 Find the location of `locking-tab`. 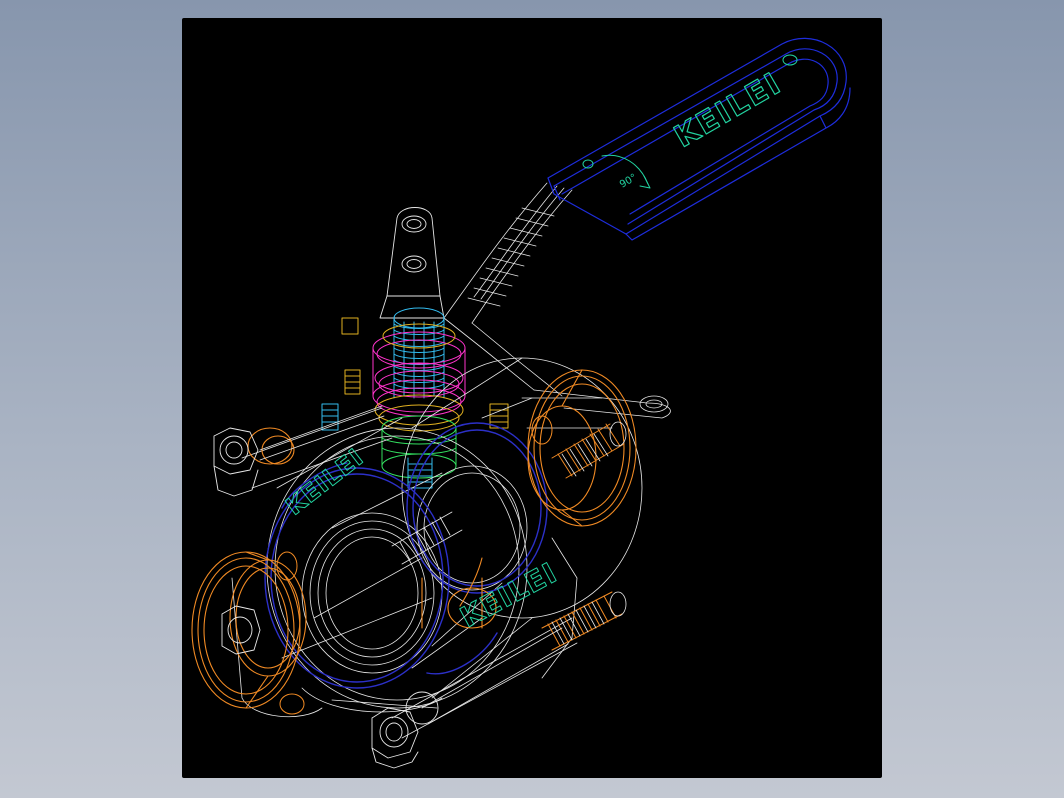

locking-tab is located at coordinates (412, 263).